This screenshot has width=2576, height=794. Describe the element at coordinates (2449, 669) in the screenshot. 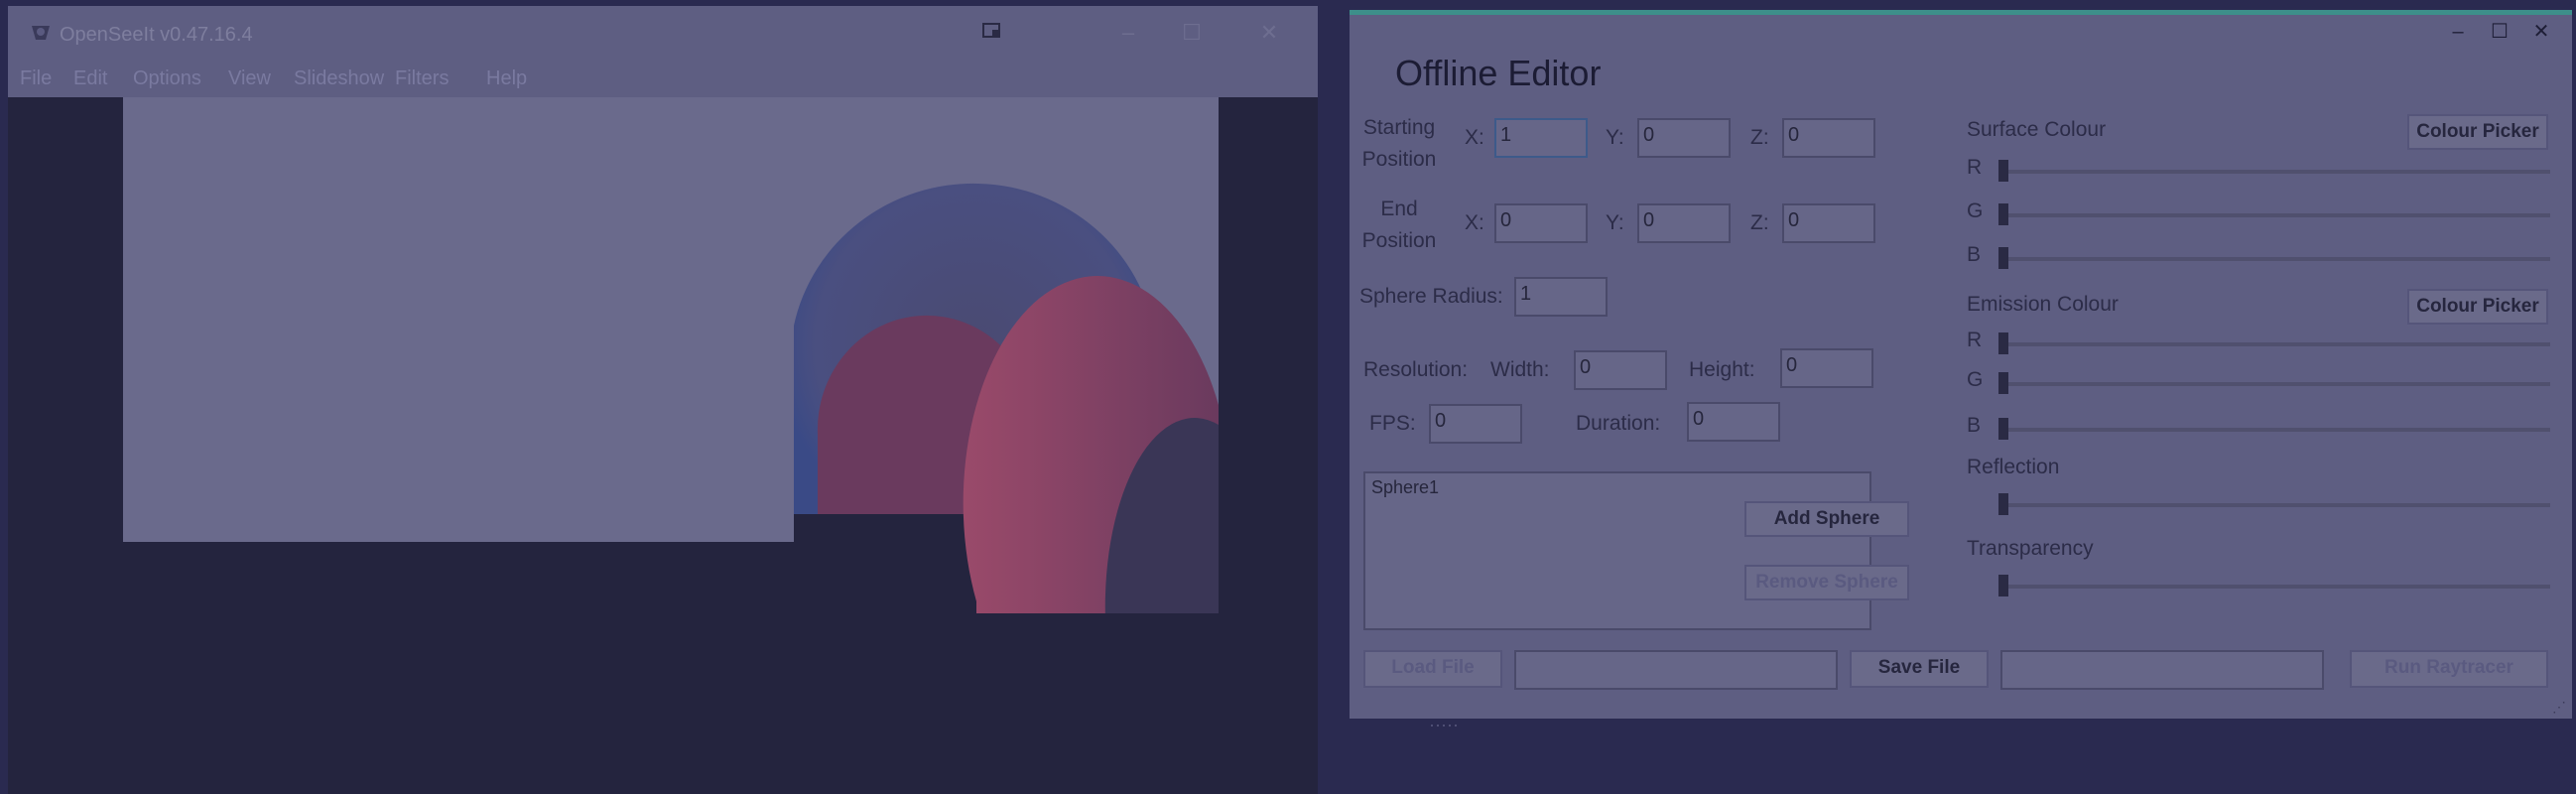

I see `run-raytracer-button: Run Raytracer` at that location.